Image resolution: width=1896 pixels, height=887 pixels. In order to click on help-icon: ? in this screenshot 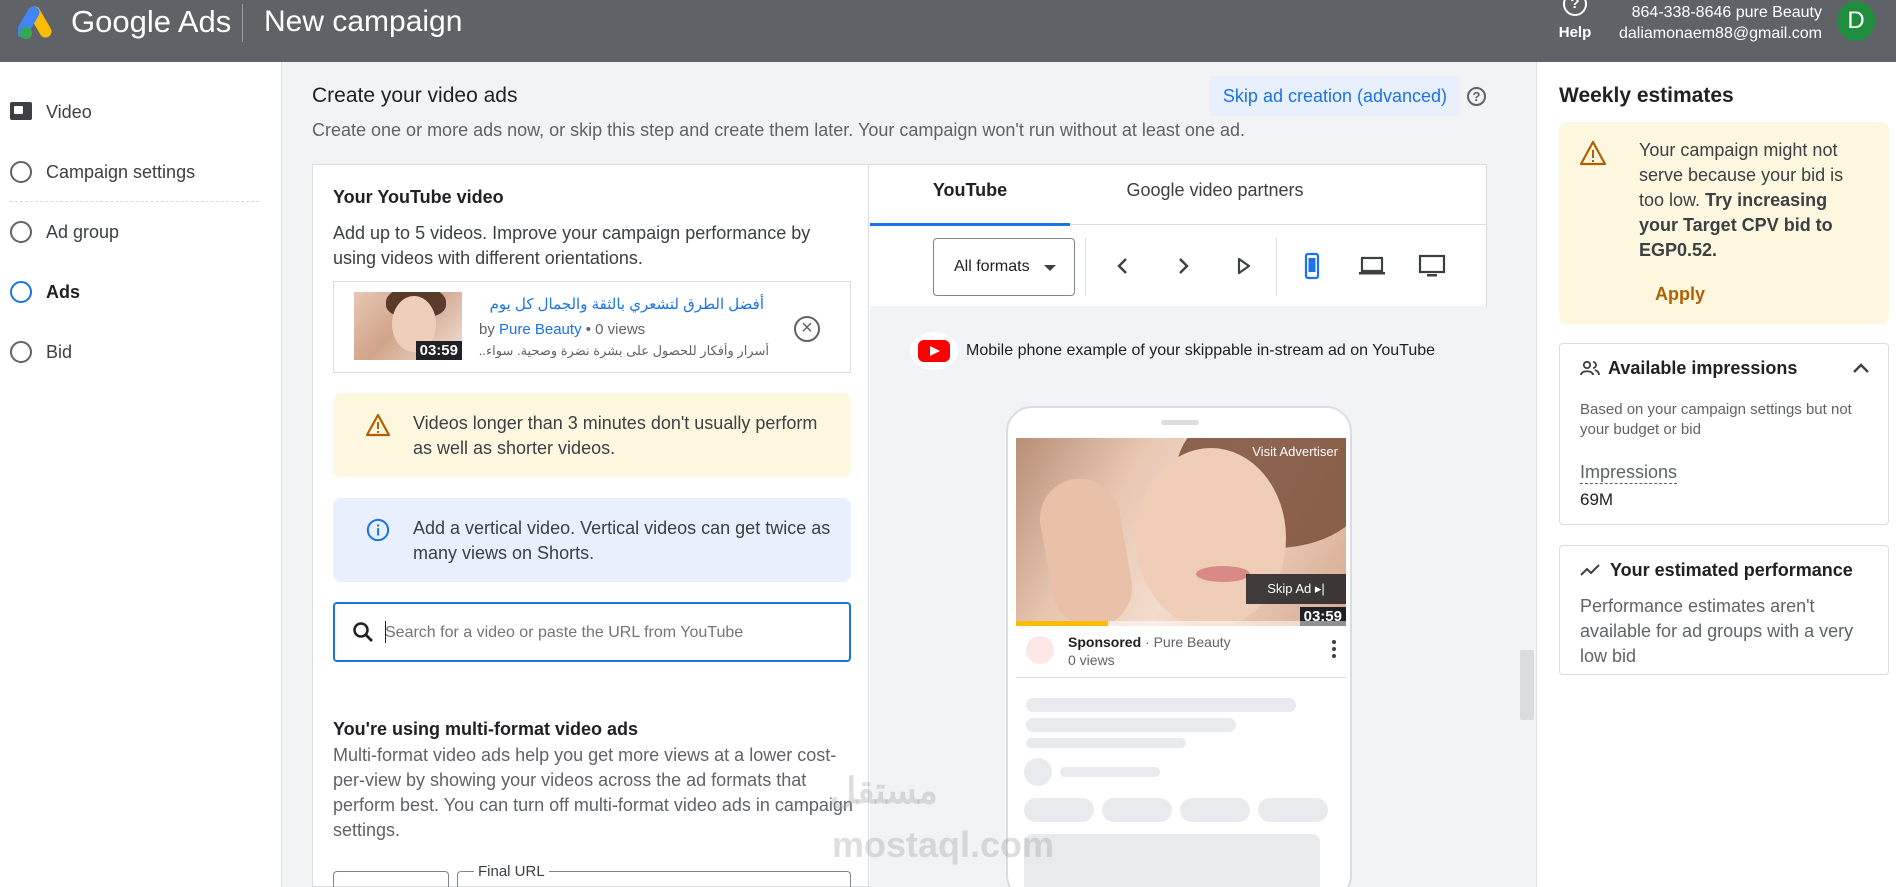, I will do `click(1476, 96)`.